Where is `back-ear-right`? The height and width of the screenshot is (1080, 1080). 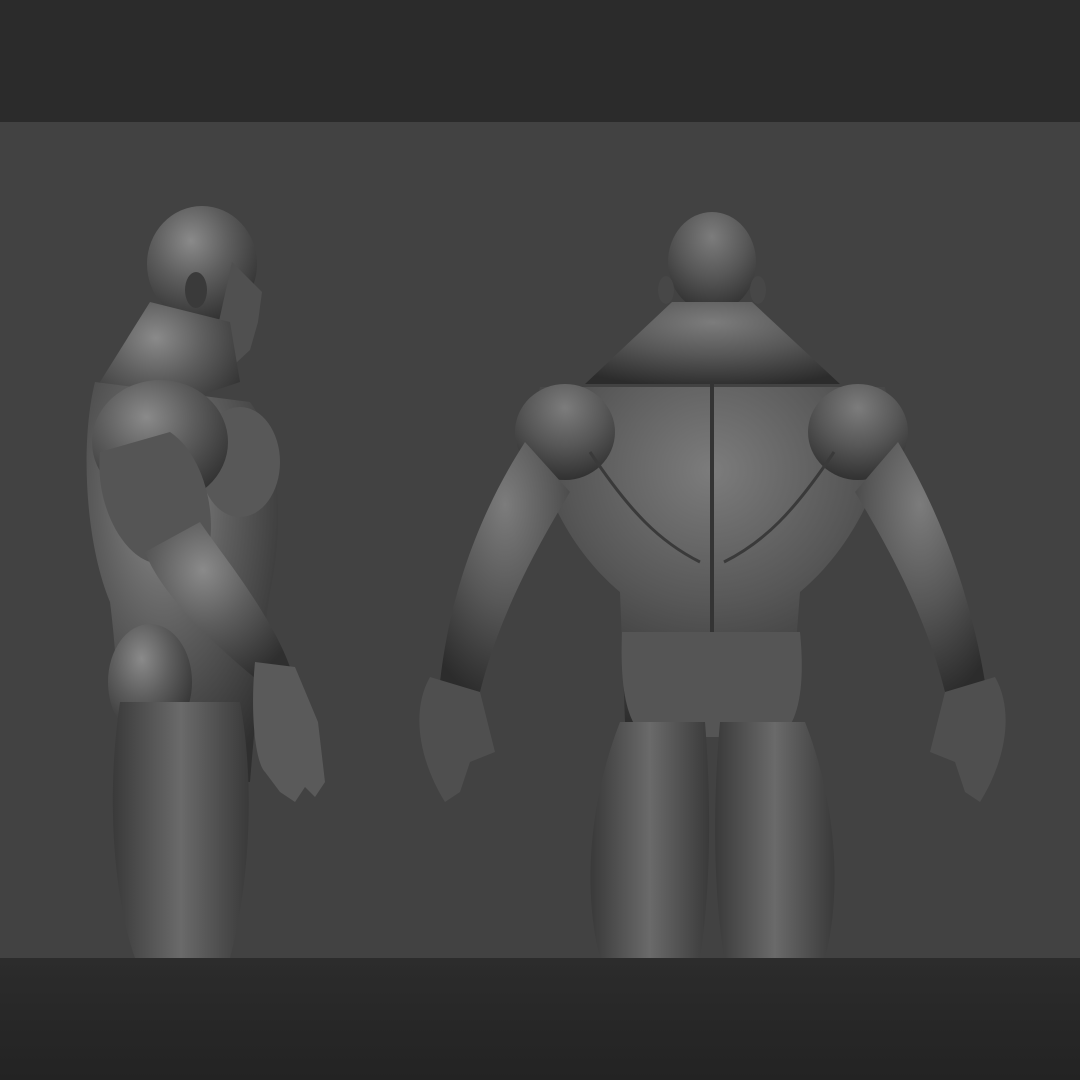 back-ear-right is located at coordinates (758, 290).